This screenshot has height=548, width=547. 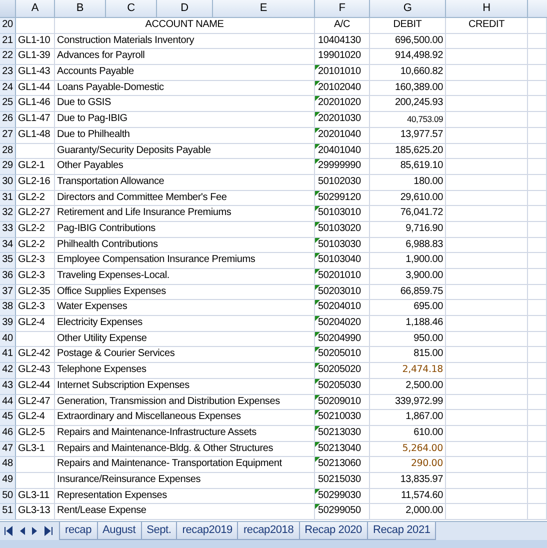 What do you see at coordinates (80, 9) in the screenshot?
I see `column-header: B` at bounding box center [80, 9].